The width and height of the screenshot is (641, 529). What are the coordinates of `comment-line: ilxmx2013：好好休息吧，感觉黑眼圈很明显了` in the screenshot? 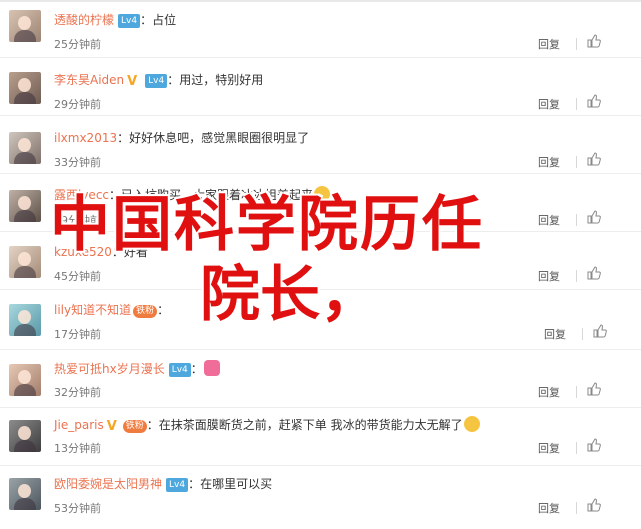 It's located at (182, 138).